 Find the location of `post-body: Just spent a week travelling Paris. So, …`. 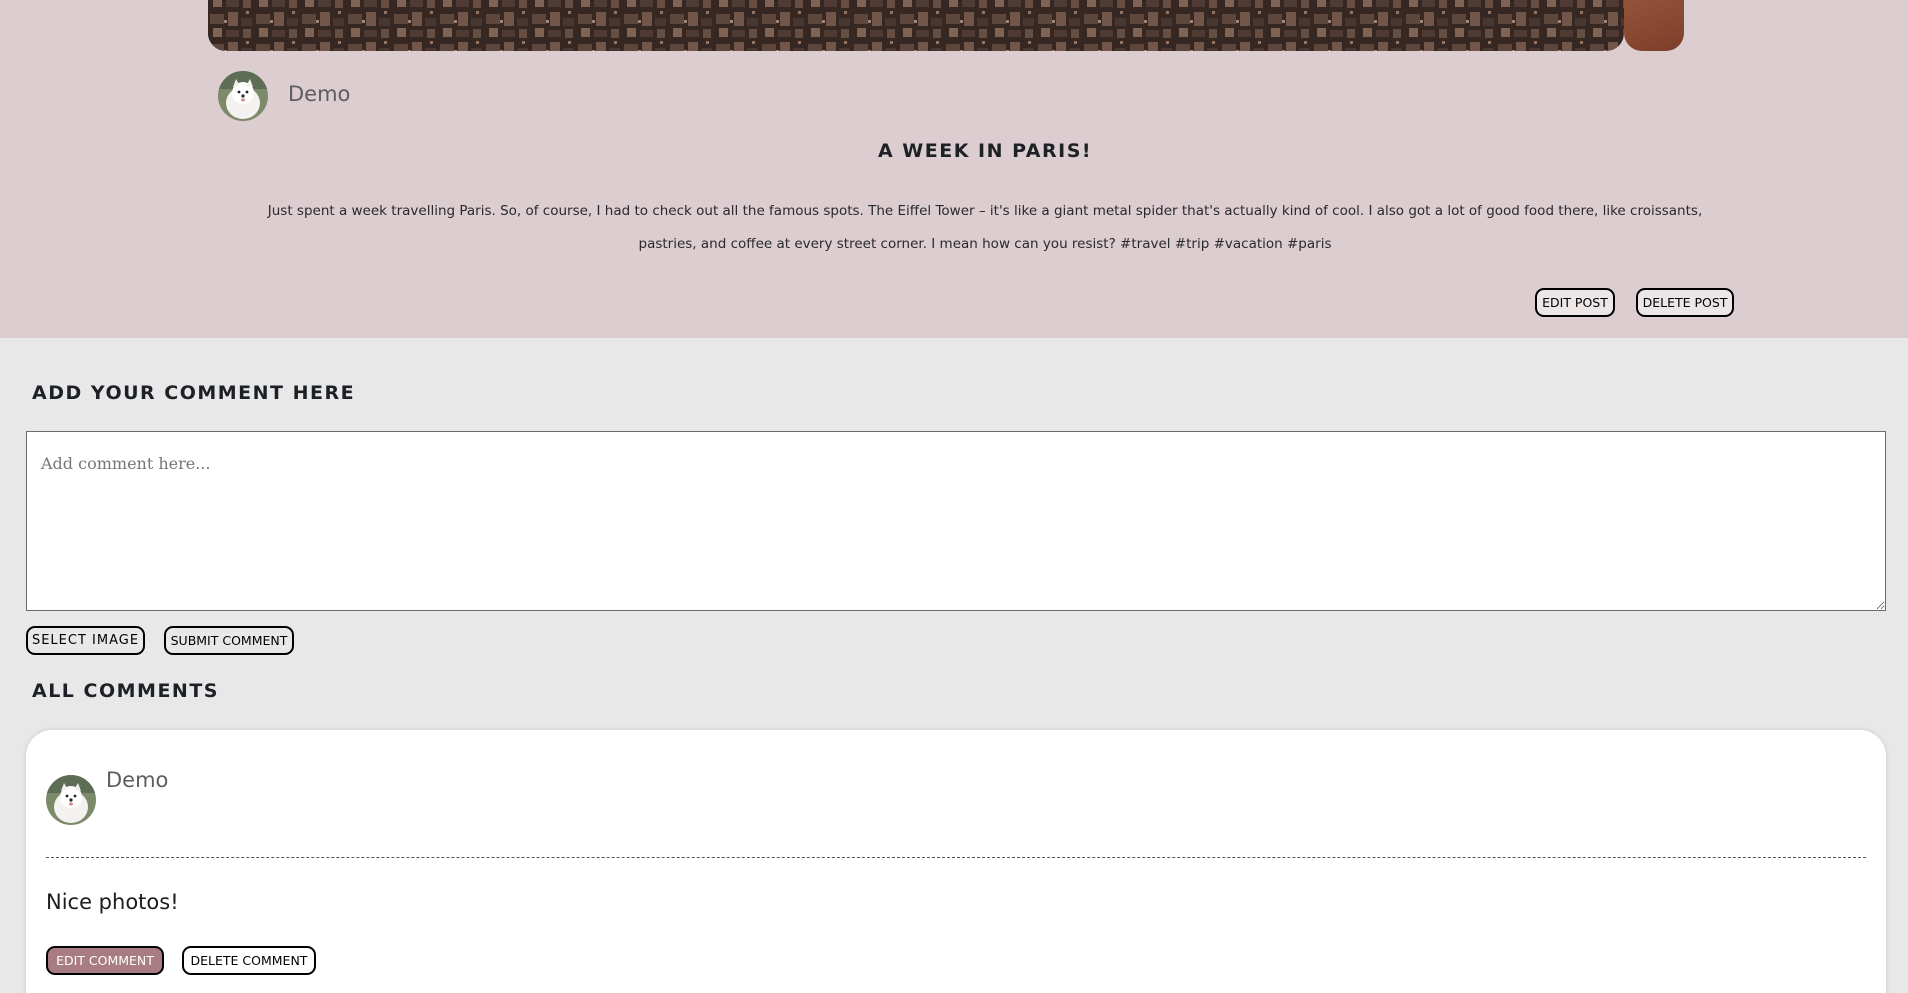

post-body: Just spent a week travelling Paris. So, … is located at coordinates (985, 227).